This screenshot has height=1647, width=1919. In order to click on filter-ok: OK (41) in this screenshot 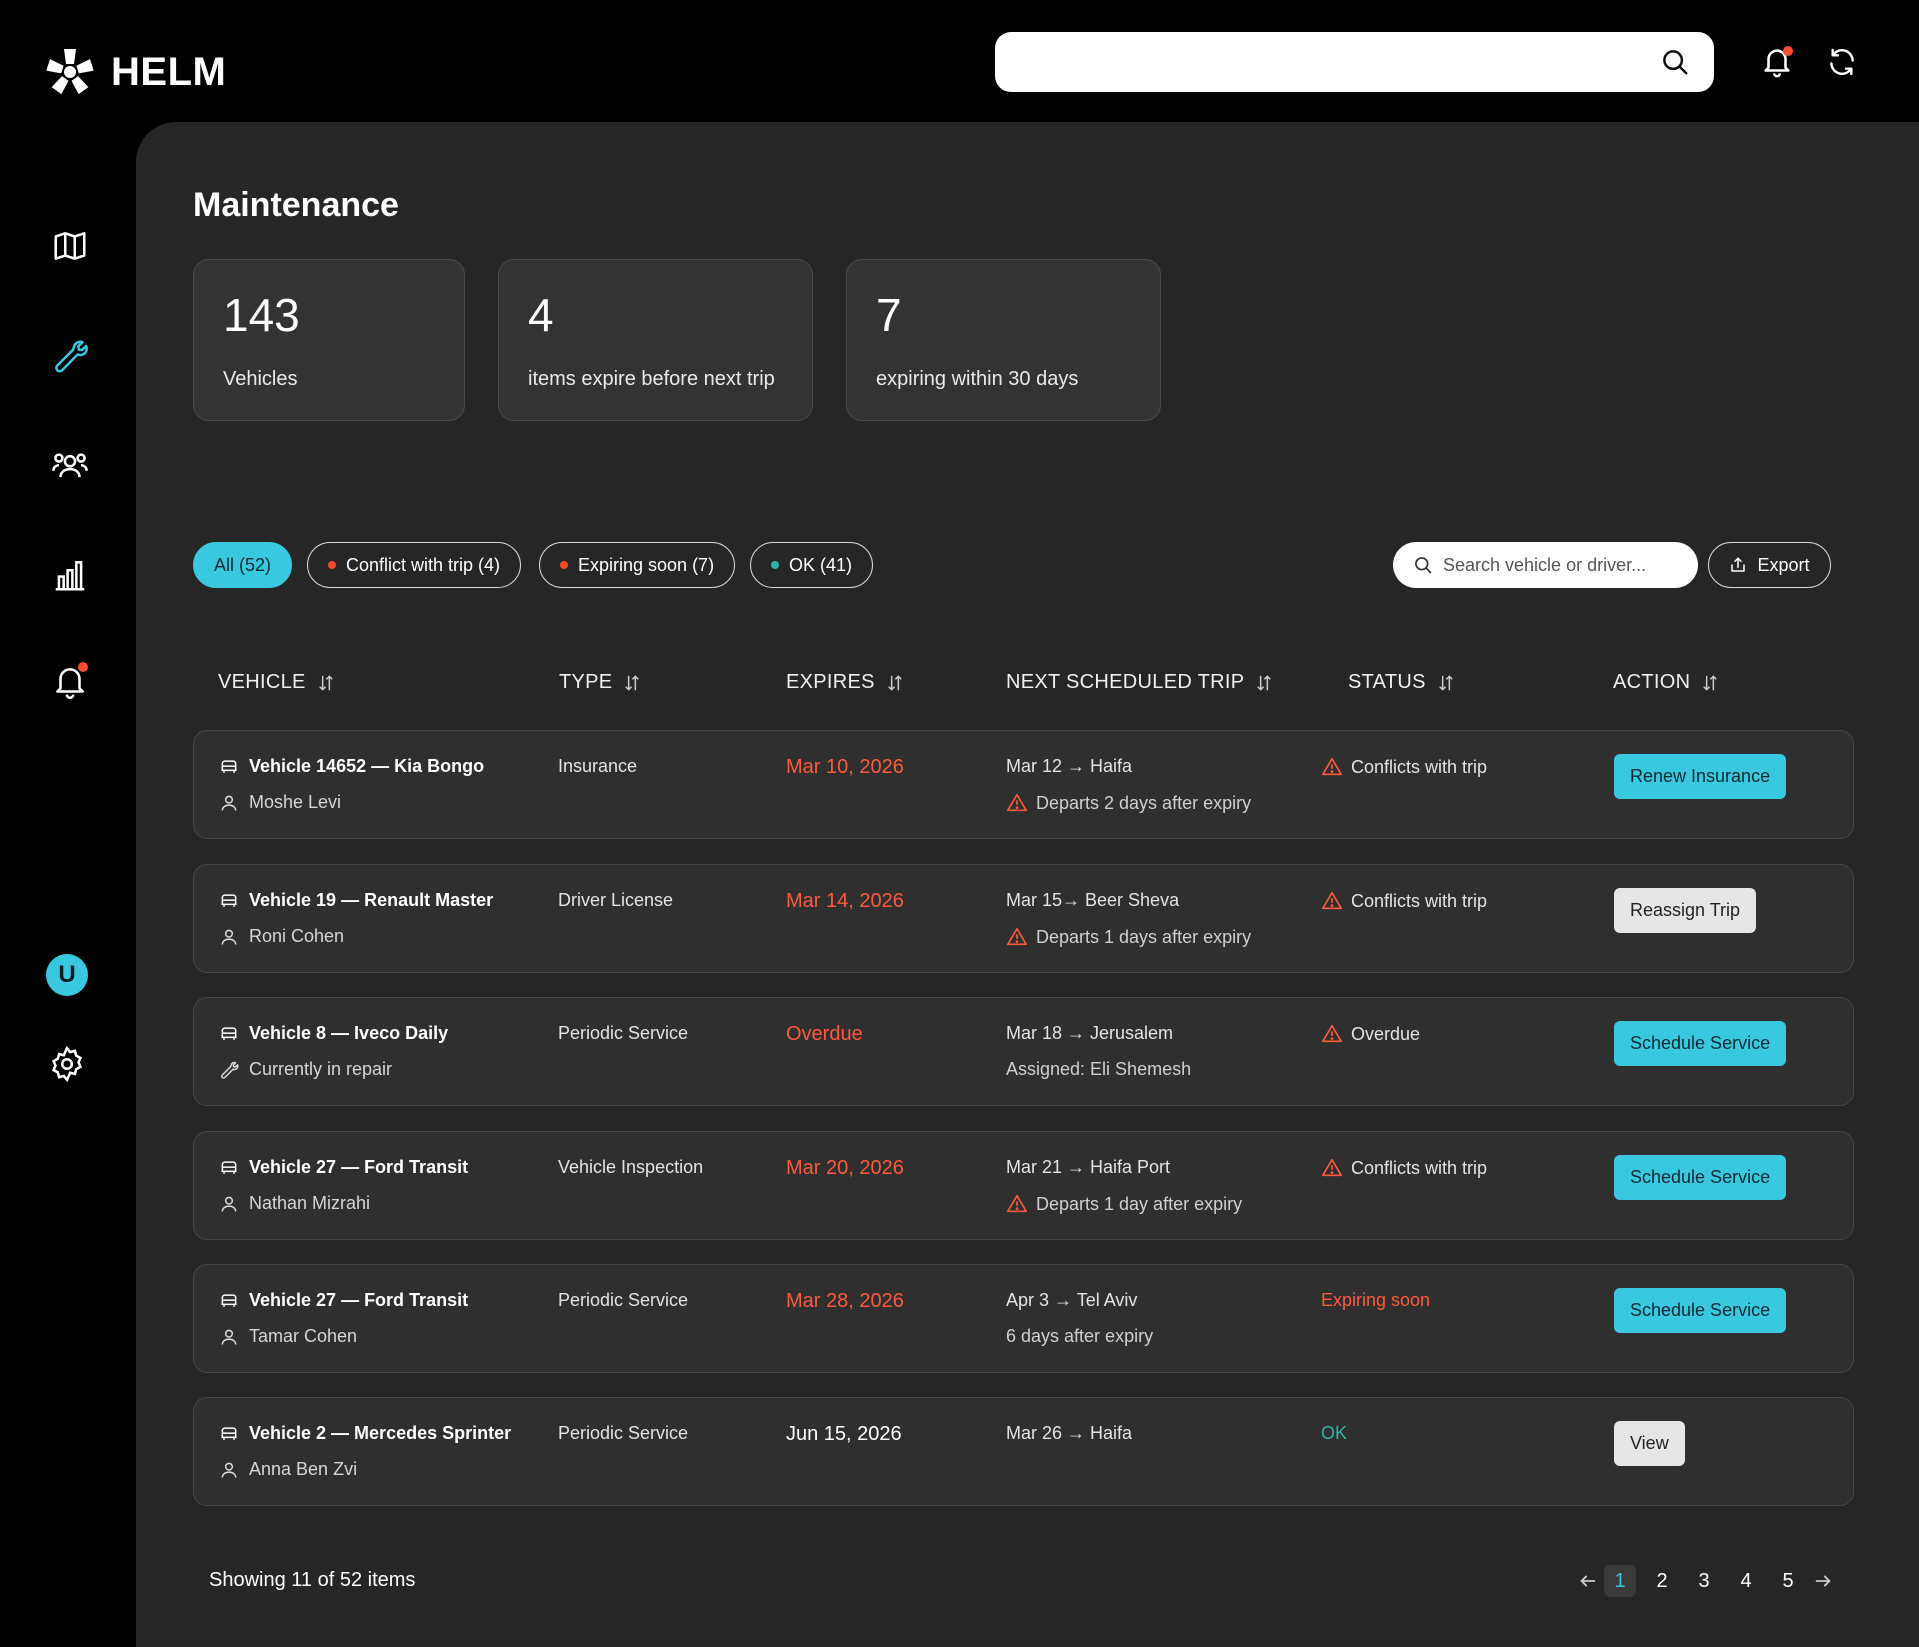, I will do `click(812, 565)`.